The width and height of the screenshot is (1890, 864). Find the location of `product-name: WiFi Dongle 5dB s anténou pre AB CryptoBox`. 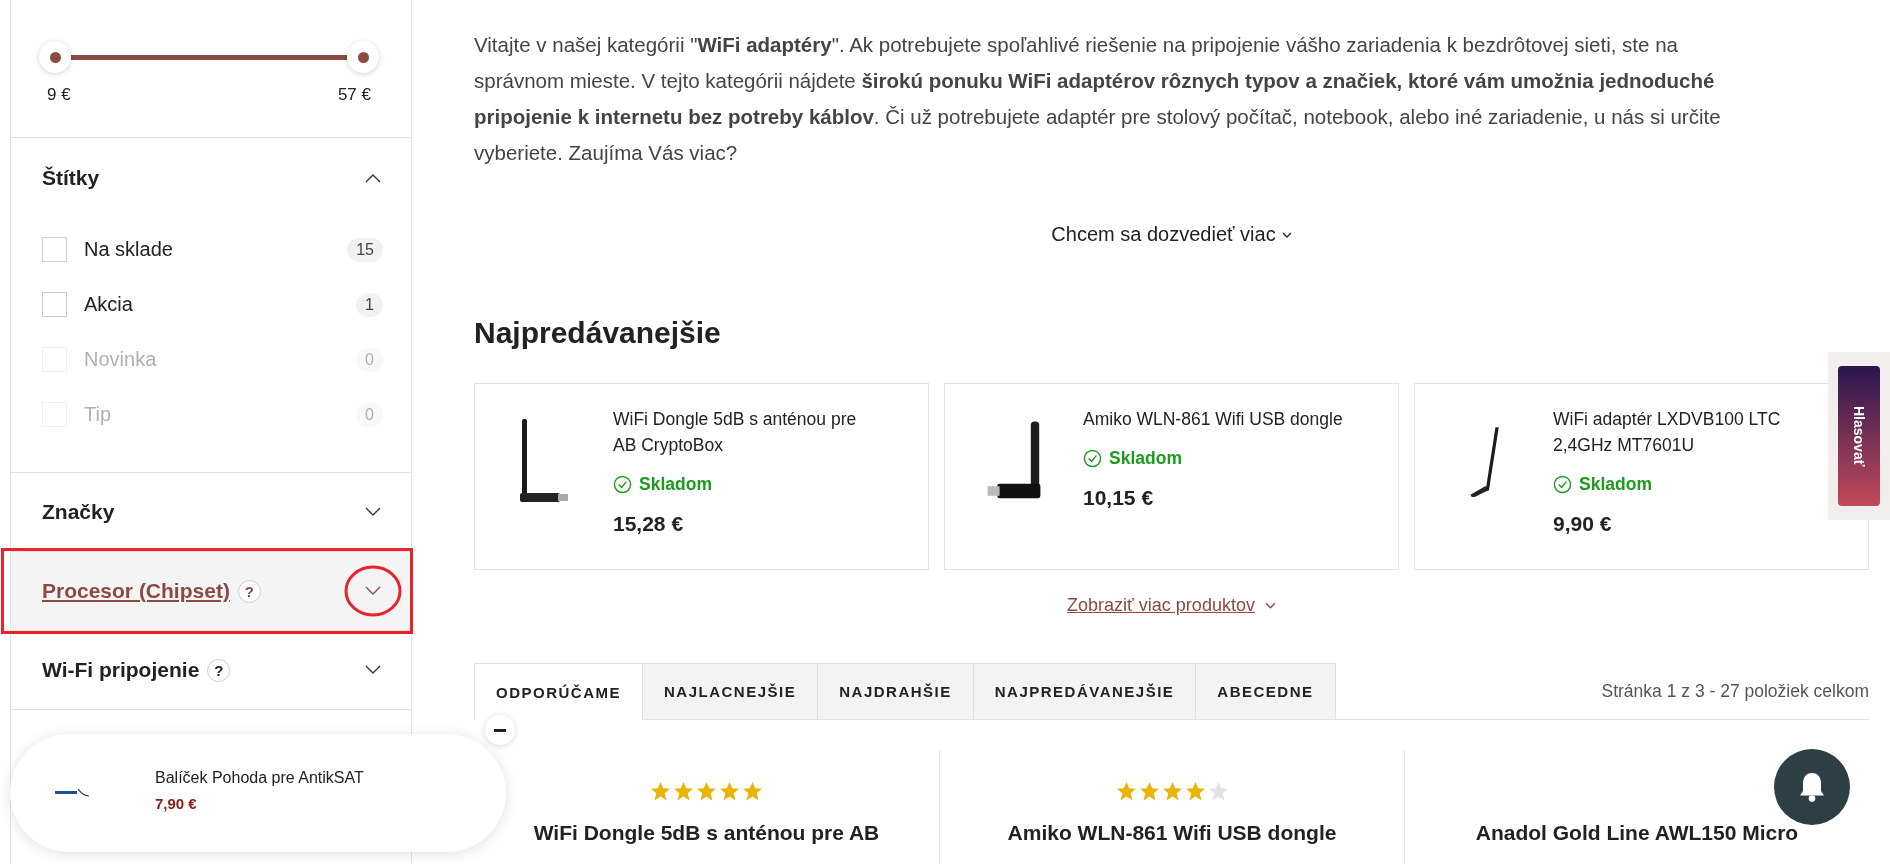

product-name: WiFi Dongle 5dB s anténou pre AB CryptoBox is located at coordinates (744, 432).